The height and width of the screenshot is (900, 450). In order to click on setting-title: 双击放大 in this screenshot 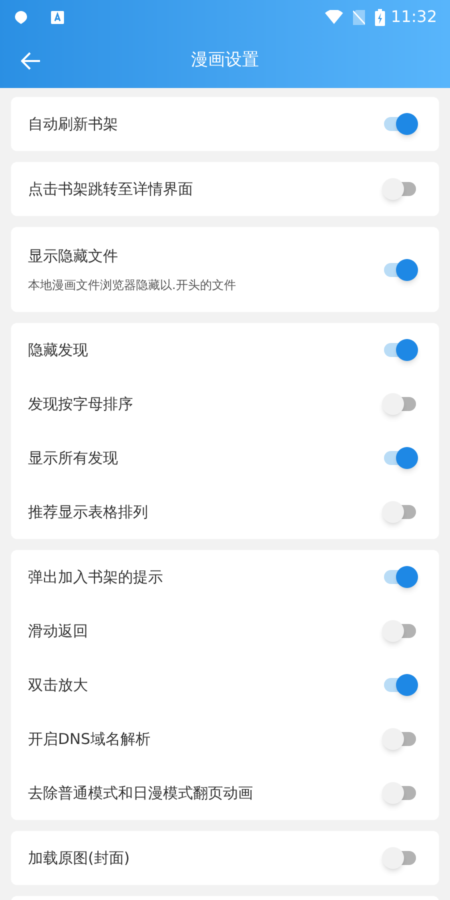, I will do `click(58, 685)`.